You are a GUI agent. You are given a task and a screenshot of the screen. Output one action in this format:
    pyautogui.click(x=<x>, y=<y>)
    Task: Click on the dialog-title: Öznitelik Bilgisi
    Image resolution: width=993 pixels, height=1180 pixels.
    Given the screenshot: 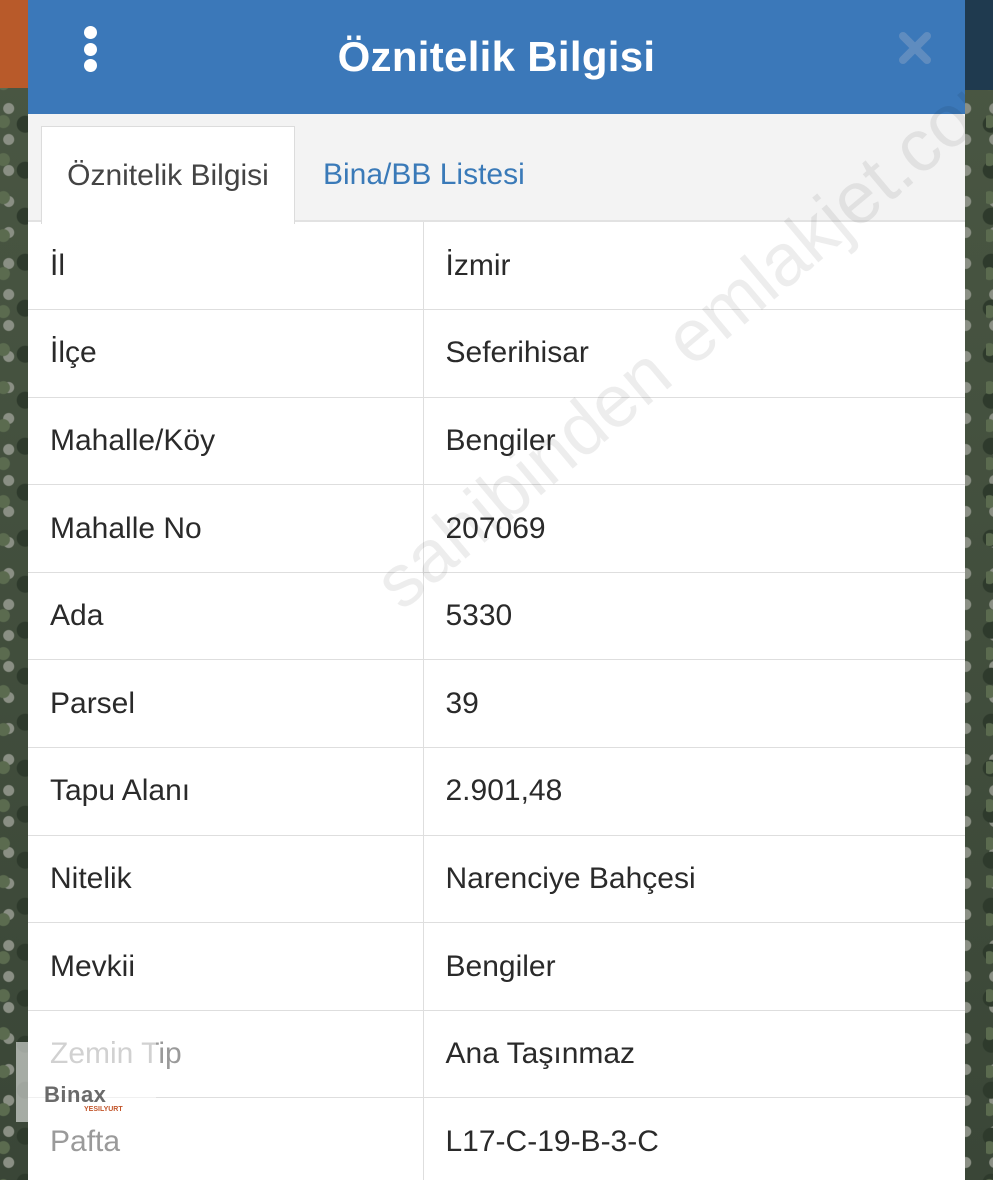 What is the action you would take?
    pyautogui.click(x=496, y=56)
    